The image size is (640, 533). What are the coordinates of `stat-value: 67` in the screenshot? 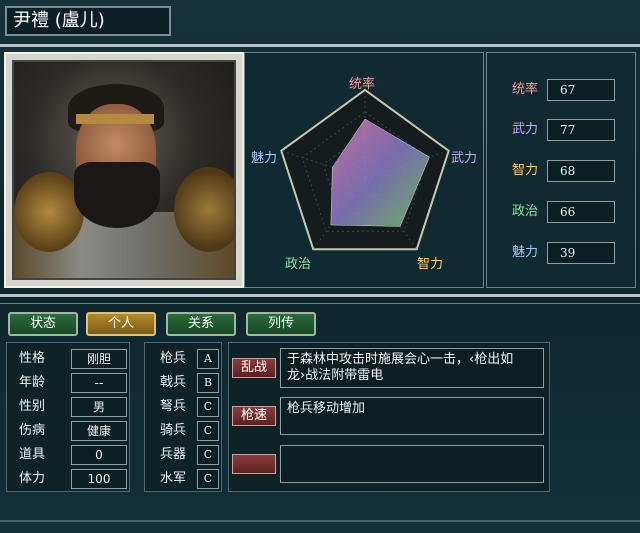 It's located at (581, 90).